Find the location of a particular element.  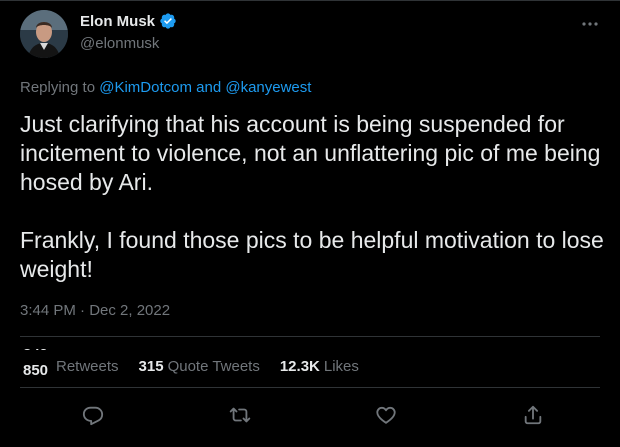

reply-user-link-1: @KimDotcom is located at coordinates (145, 87).